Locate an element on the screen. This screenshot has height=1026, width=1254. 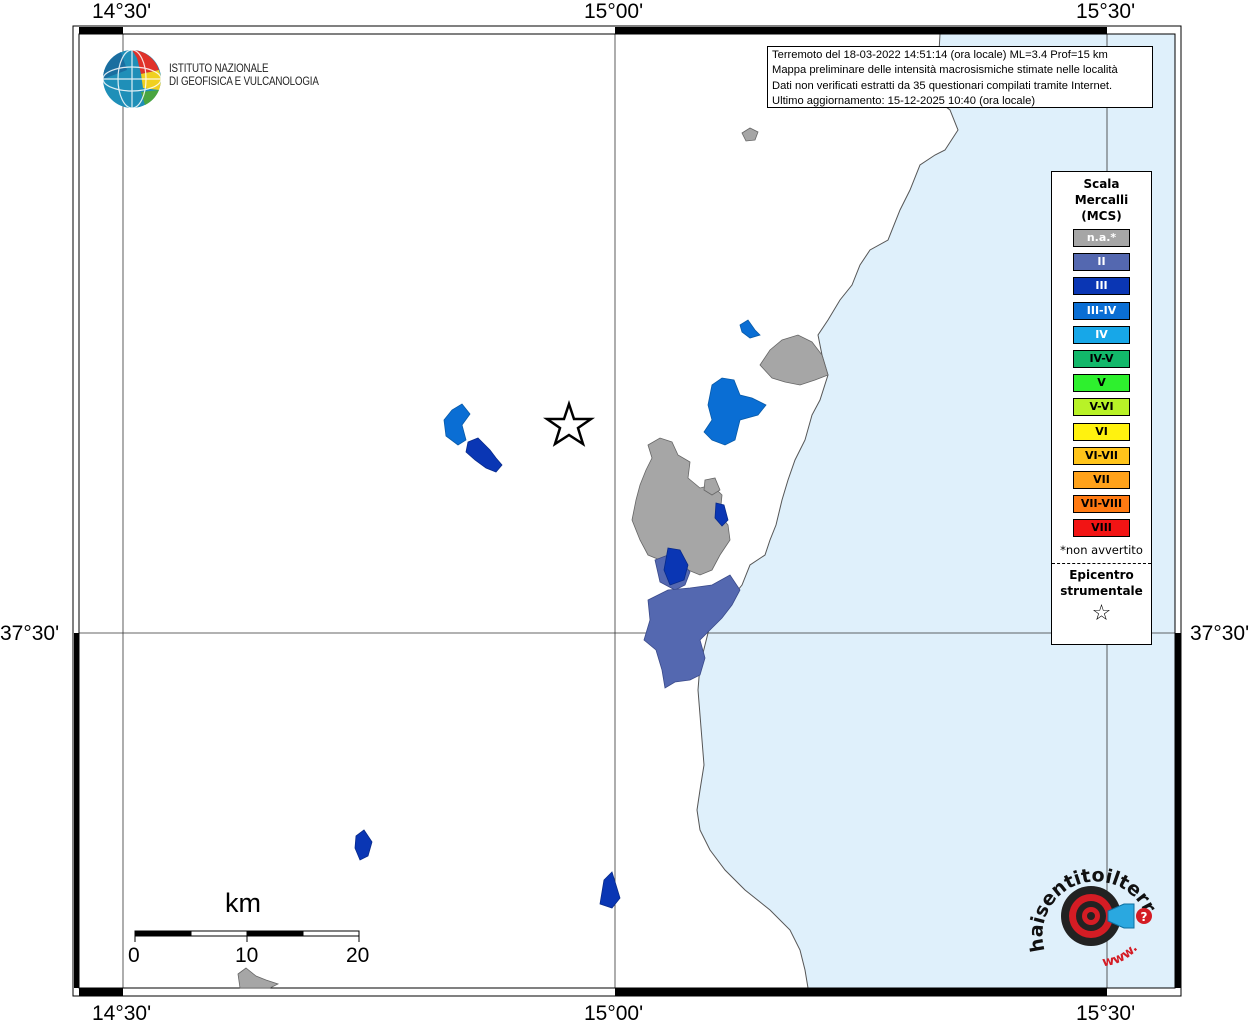
epicenter-legend-line2: strumentale is located at coordinates (1101, 591).